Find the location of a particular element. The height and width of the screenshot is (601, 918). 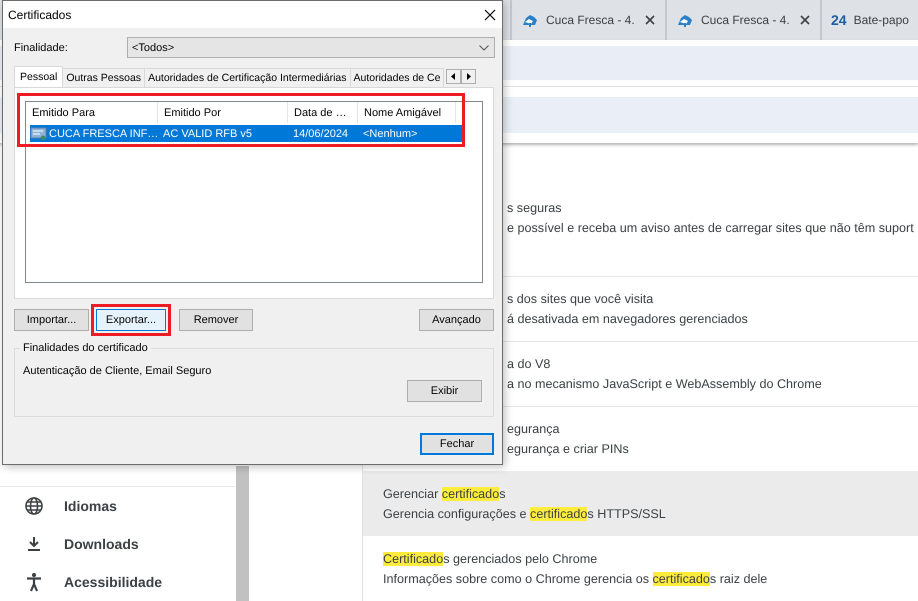

scrollbar is located at coordinates (242, 533).